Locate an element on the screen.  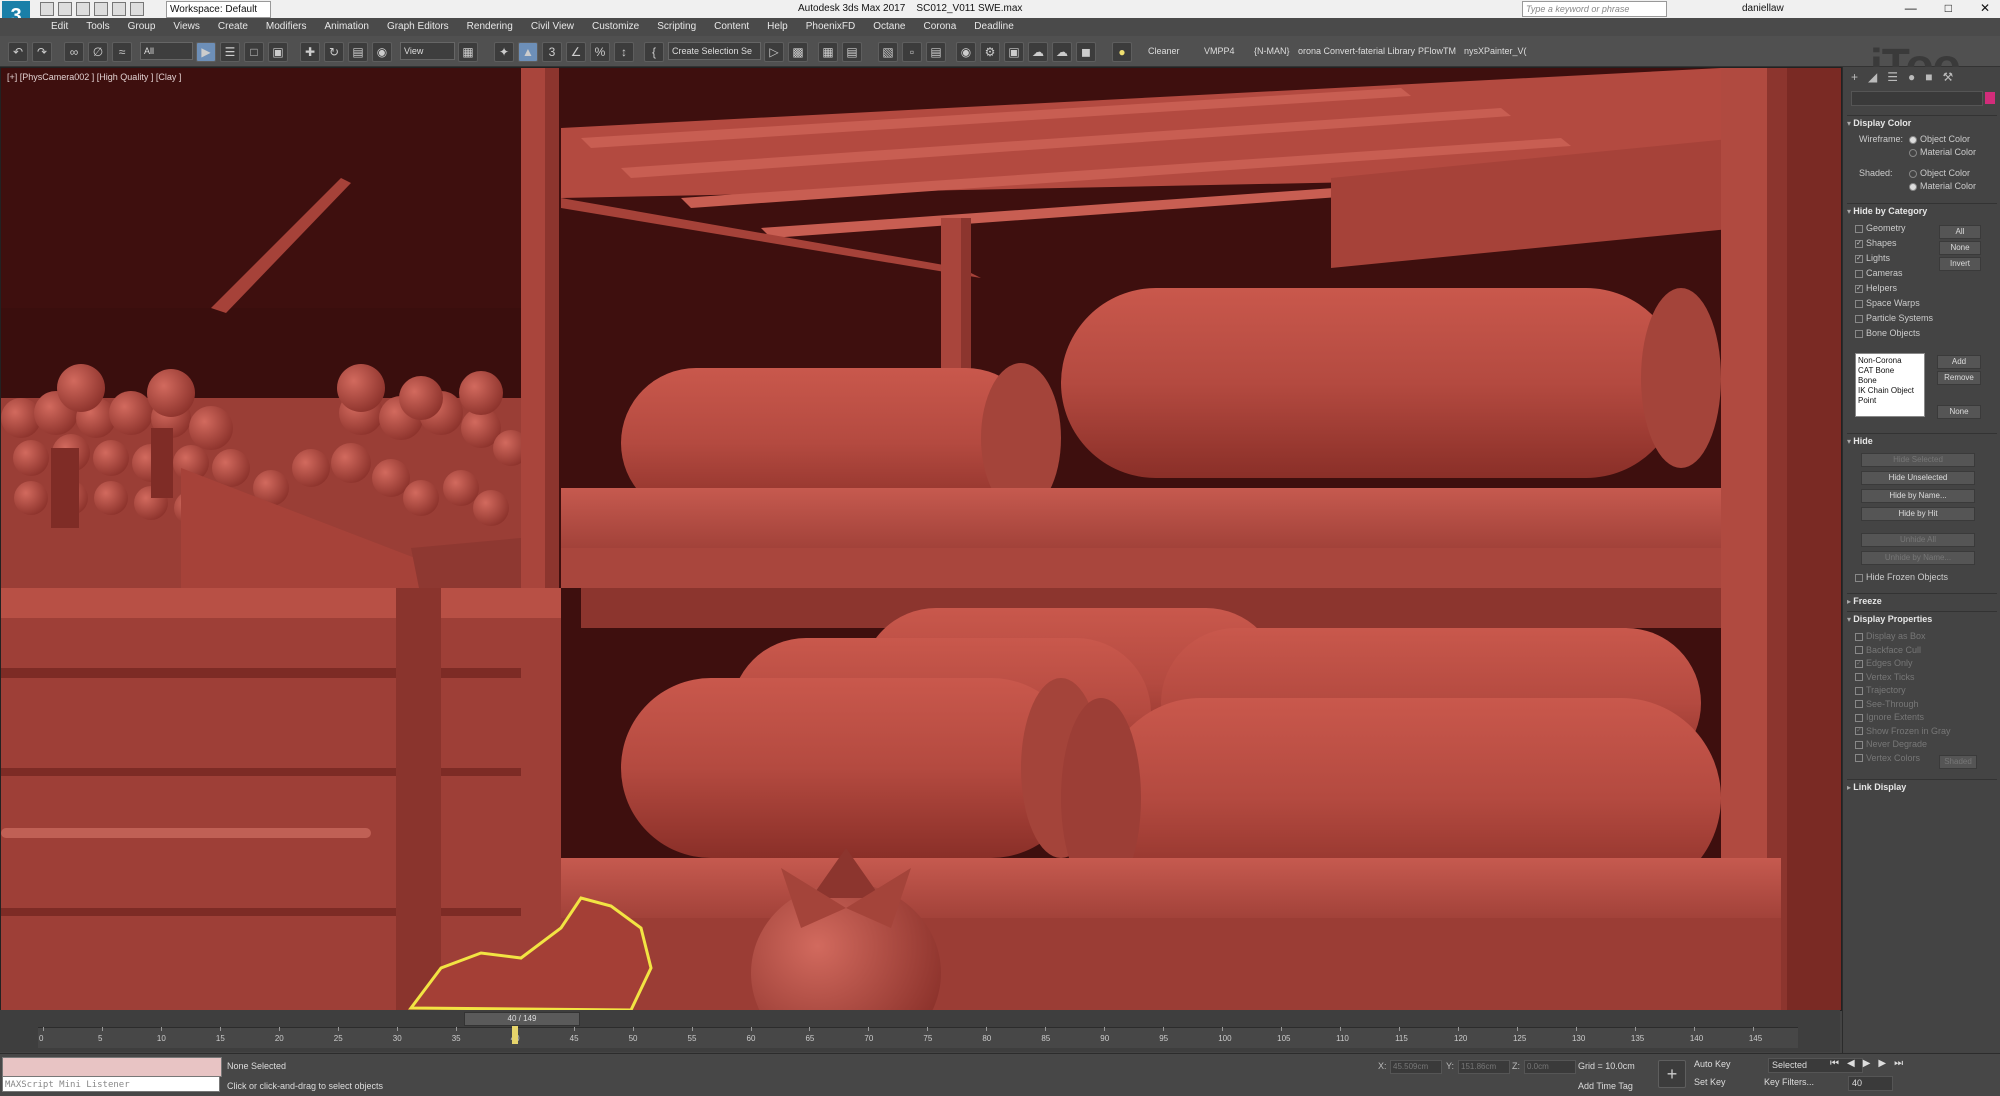
undo-icon: ↶ is located at coordinates (18, 52).